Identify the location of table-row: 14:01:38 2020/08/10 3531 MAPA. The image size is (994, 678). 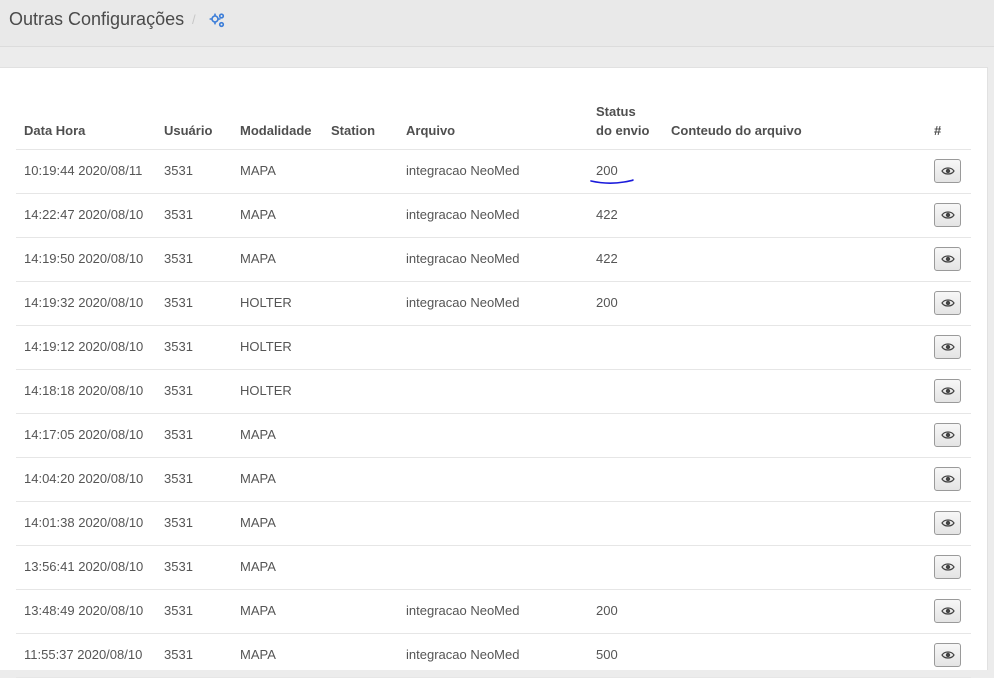
(493, 524).